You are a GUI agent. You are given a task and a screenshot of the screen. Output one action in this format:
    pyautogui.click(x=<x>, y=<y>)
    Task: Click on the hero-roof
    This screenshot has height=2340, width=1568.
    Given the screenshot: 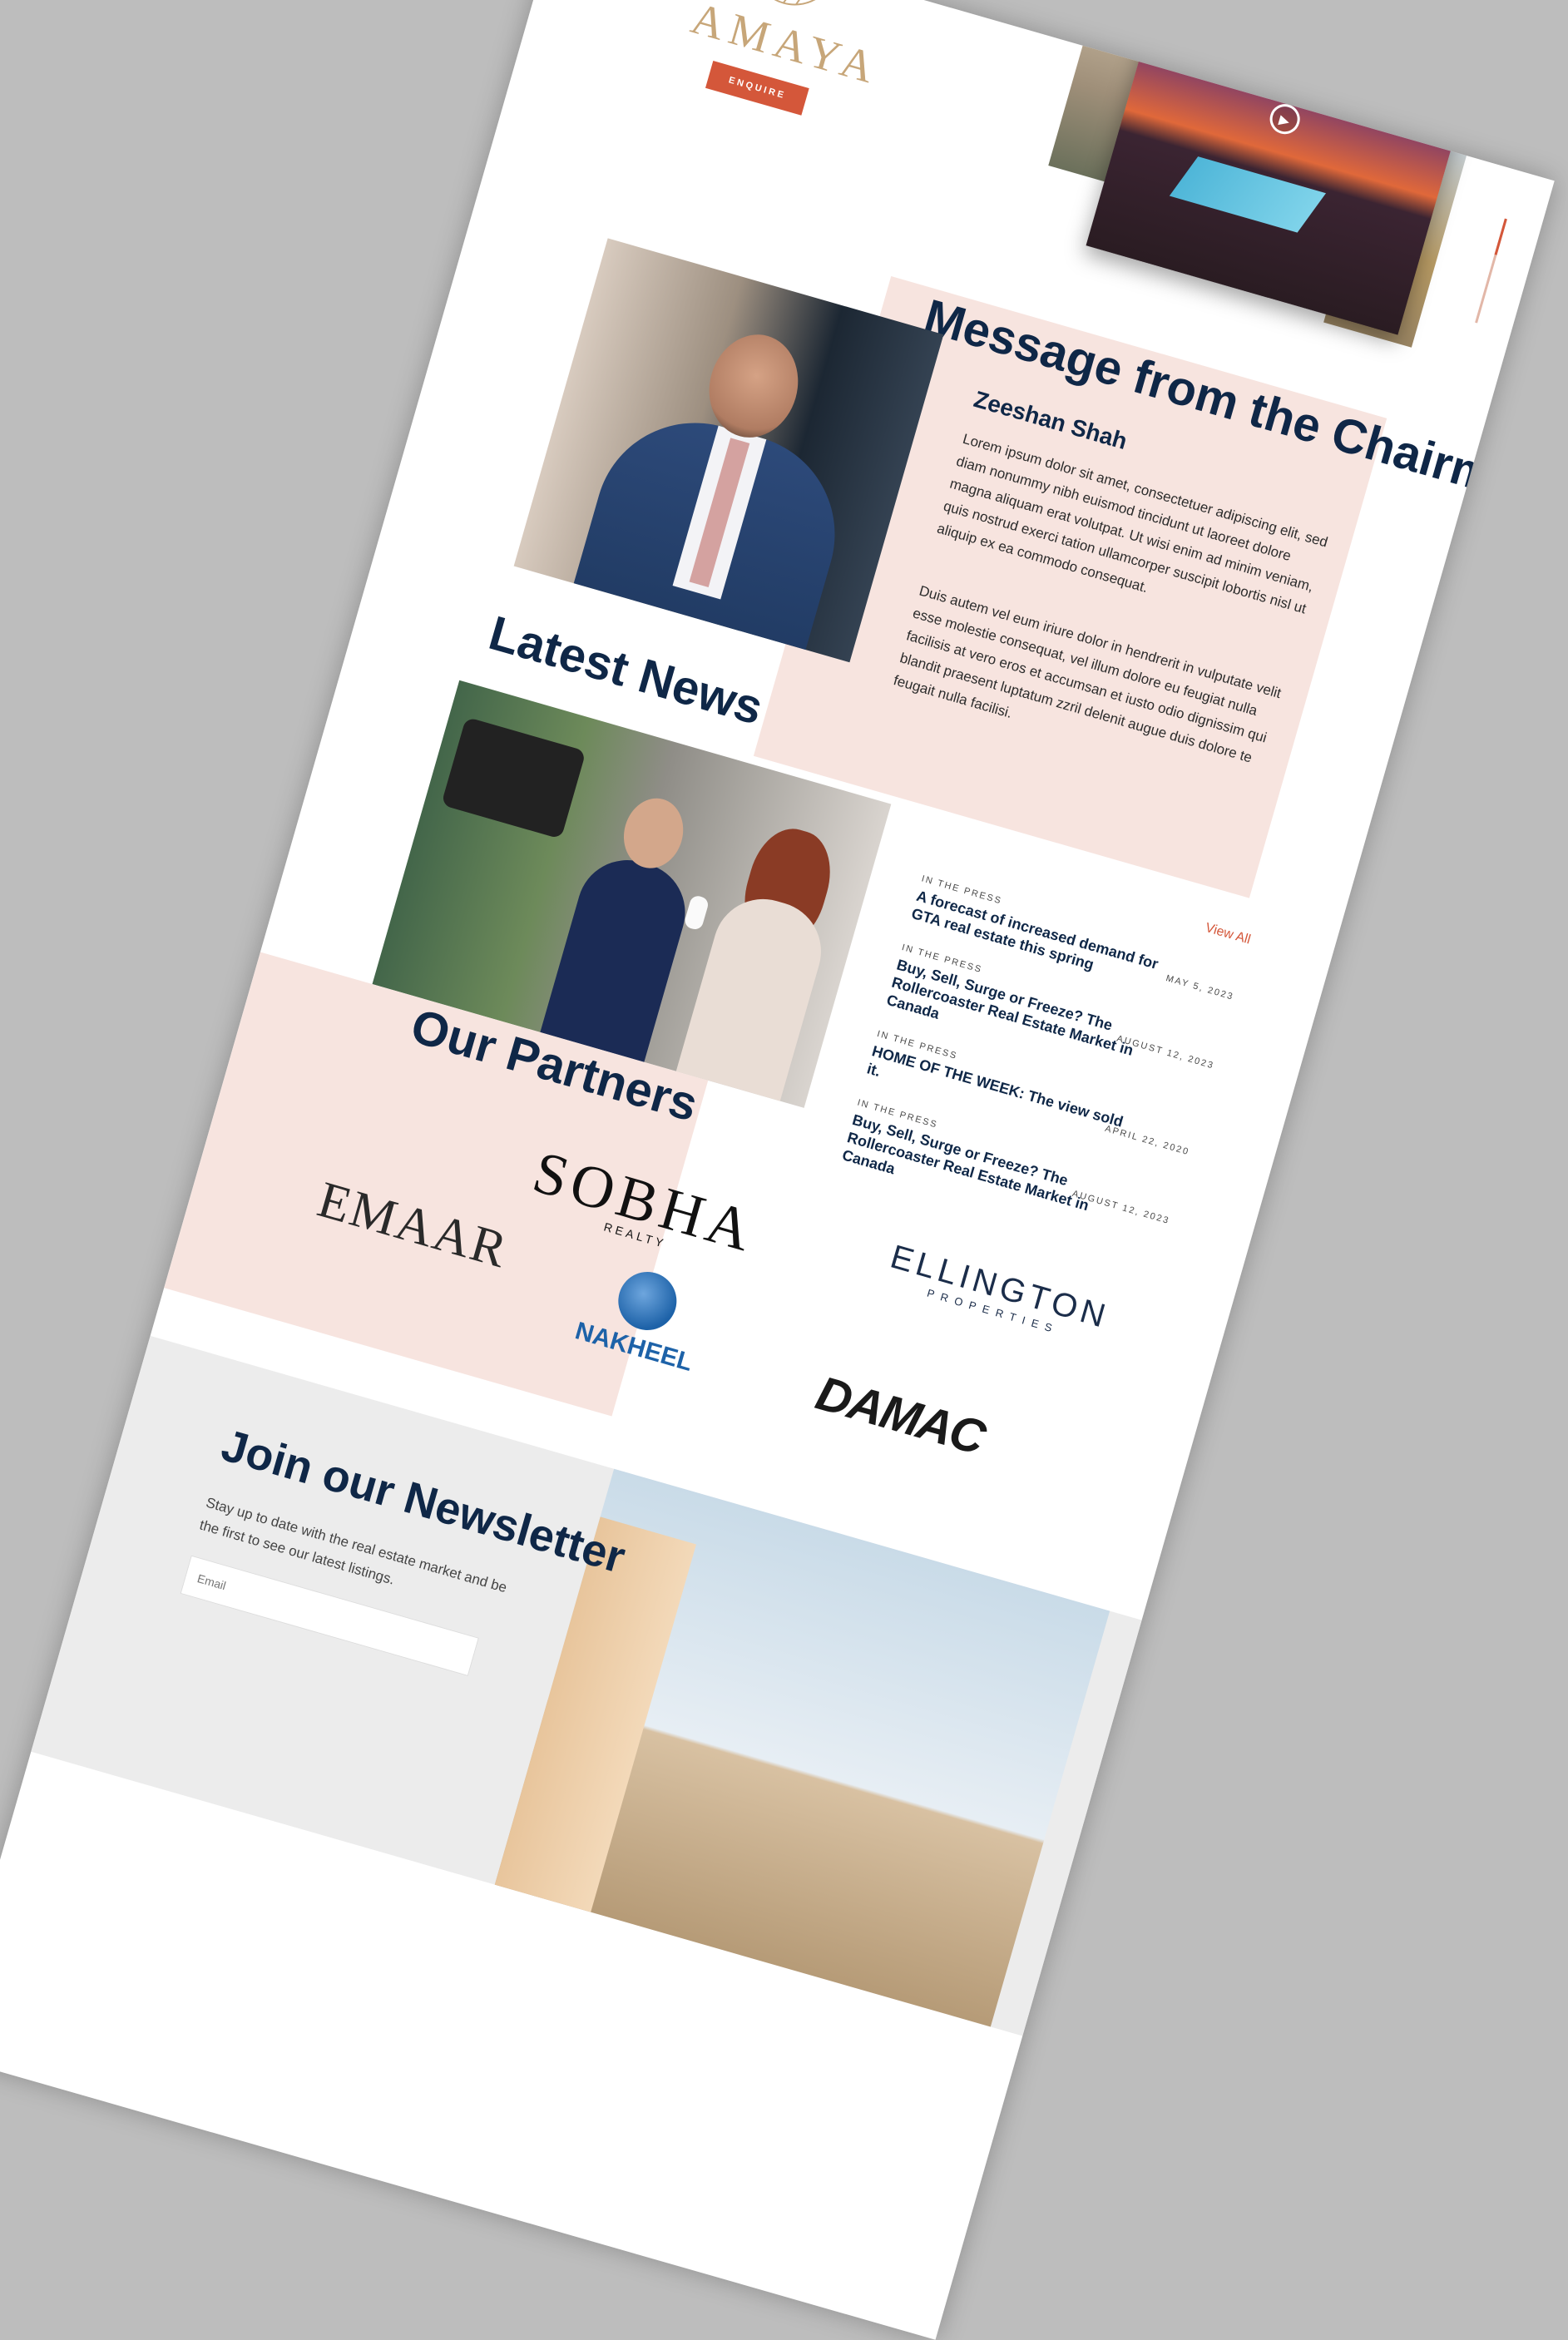 What is the action you would take?
    pyautogui.click(x=1316, y=49)
    